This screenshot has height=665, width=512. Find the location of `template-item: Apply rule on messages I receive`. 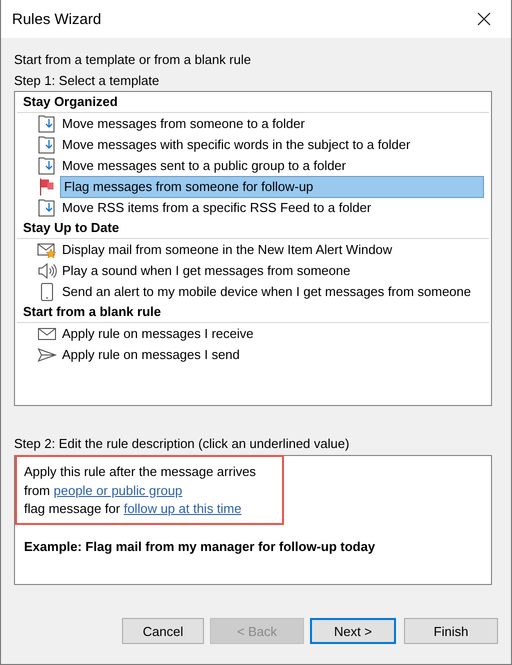

template-item: Apply rule on messages I receive is located at coordinates (271, 333).